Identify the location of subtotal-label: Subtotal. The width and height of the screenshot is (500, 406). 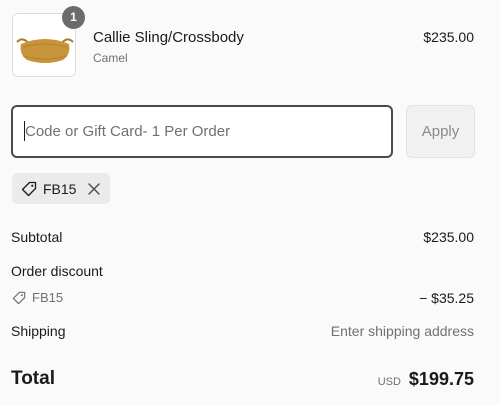
(37, 237).